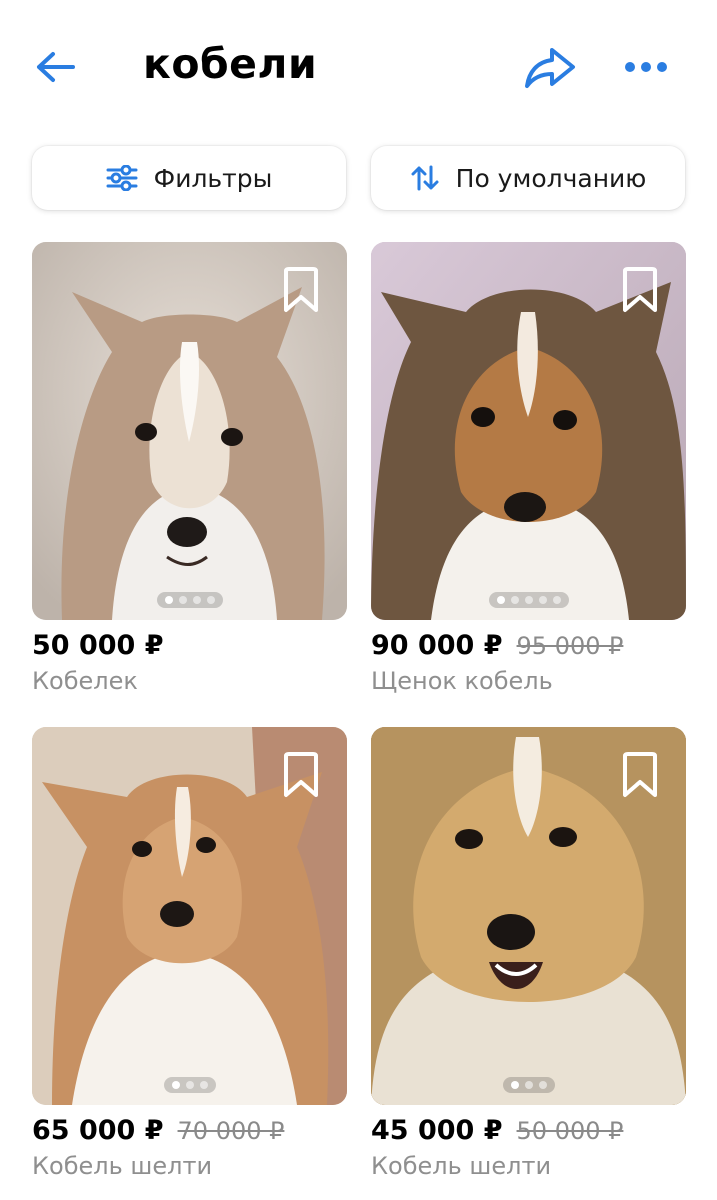 Image resolution: width=717 pixels, height=1200 pixels. Describe the element at coordinates (98, 645) in the screenshot. I see `listing-price: 50 000 ₽` at that location.